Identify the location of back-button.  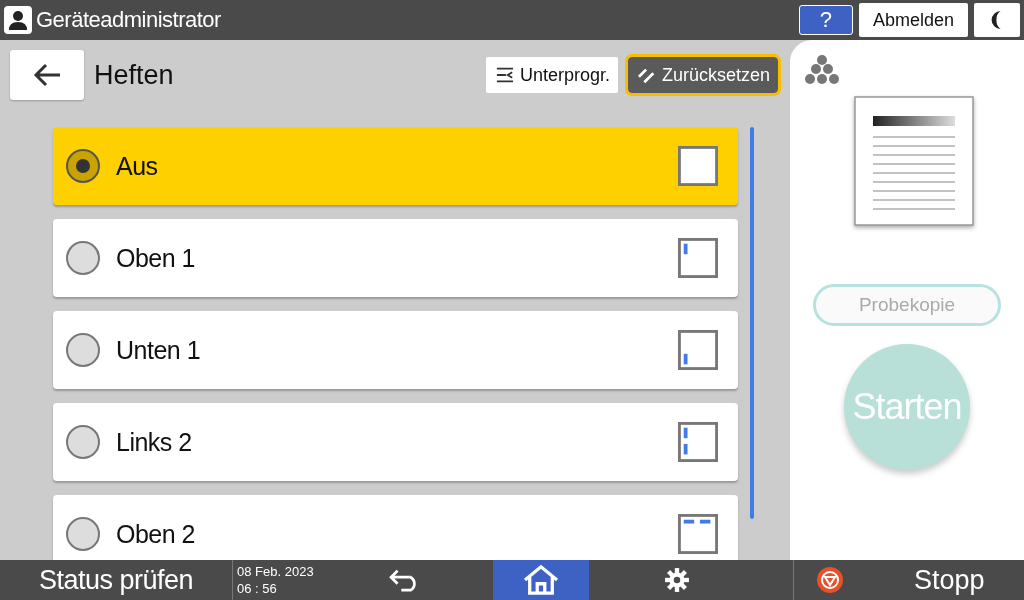
(47, 75).